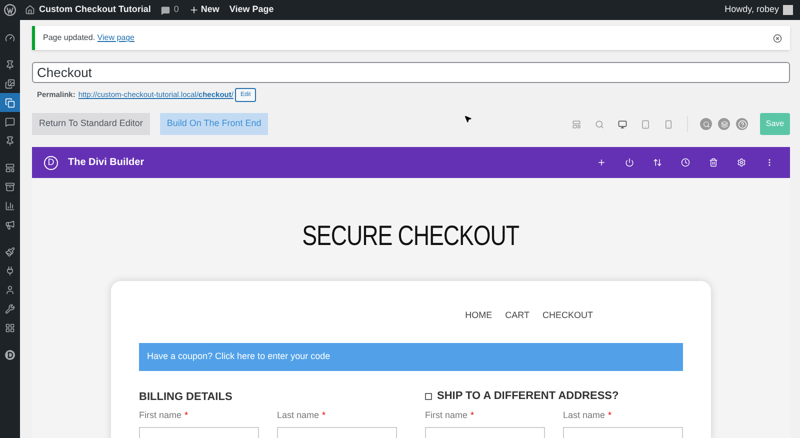 This screenshot has height=438, width=800. Describe the element at coordinates (88, 38) in the screenshot. I see `notice-text: Page updated. View page` at that location.